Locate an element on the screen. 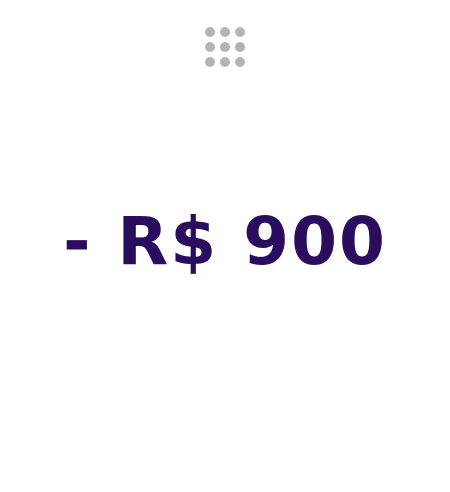 This screenshot has height=492, width=450. transaction-amount: - R$ 900 is located at coordinates (225, 241).